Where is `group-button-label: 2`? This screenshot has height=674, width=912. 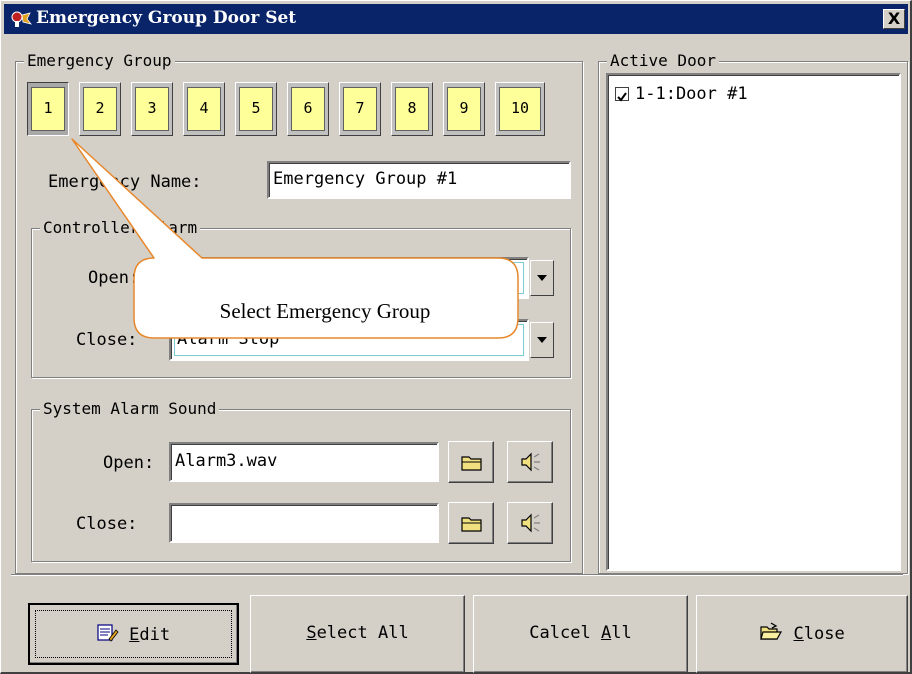 group-button-label: 2 is located at coordinates (100, 109).